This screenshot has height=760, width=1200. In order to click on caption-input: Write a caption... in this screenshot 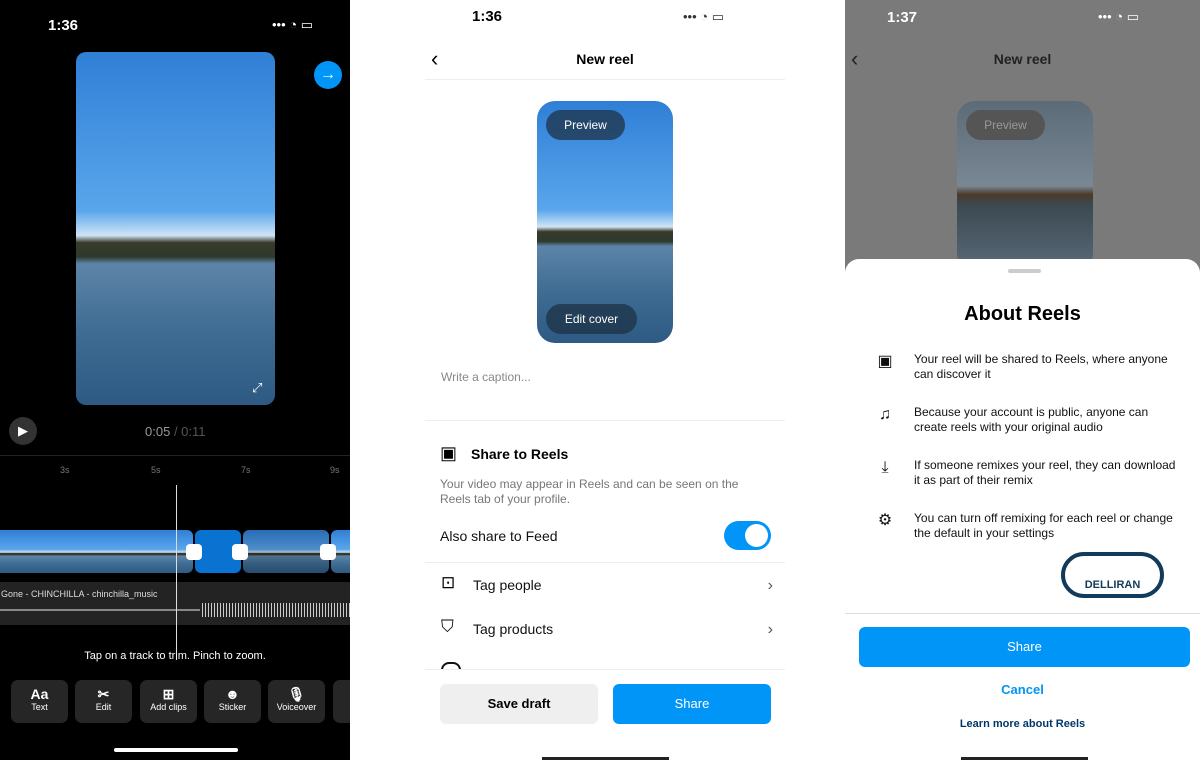, I will do `click(486, 377)`.